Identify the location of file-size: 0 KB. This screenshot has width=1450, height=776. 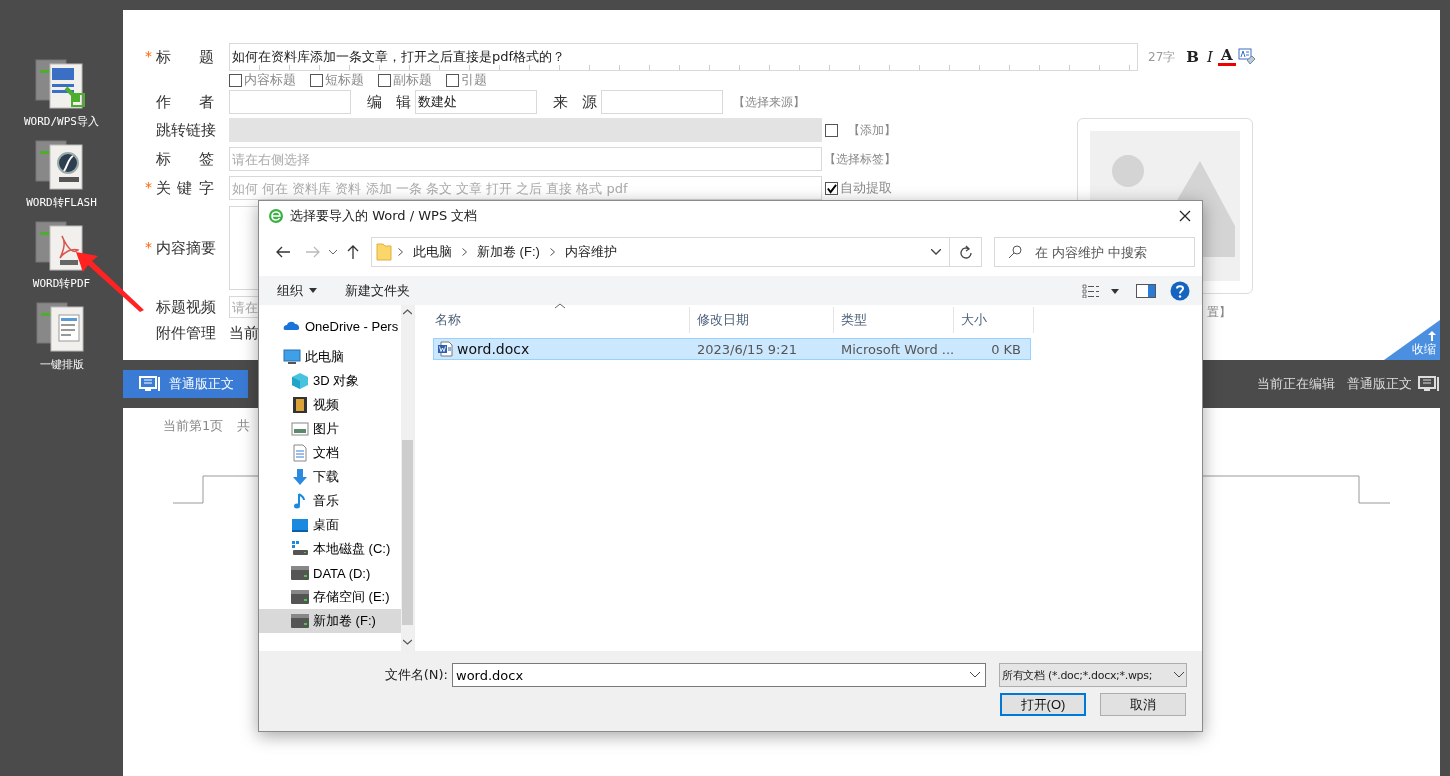
(1006, 349).